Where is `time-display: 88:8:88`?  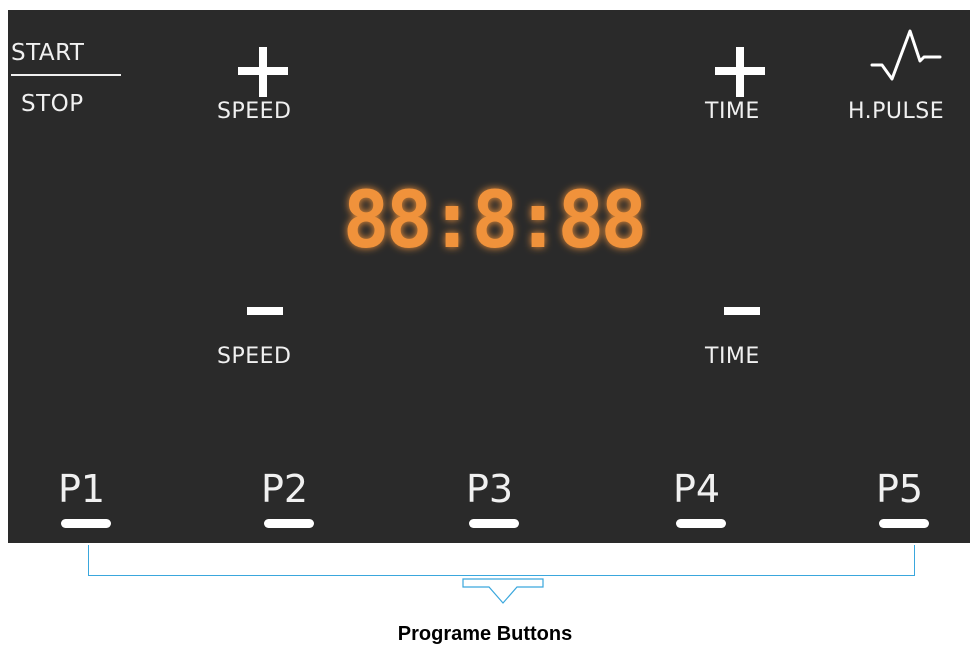 time-display: 88:8:88 is located at coordinates (495, 217).